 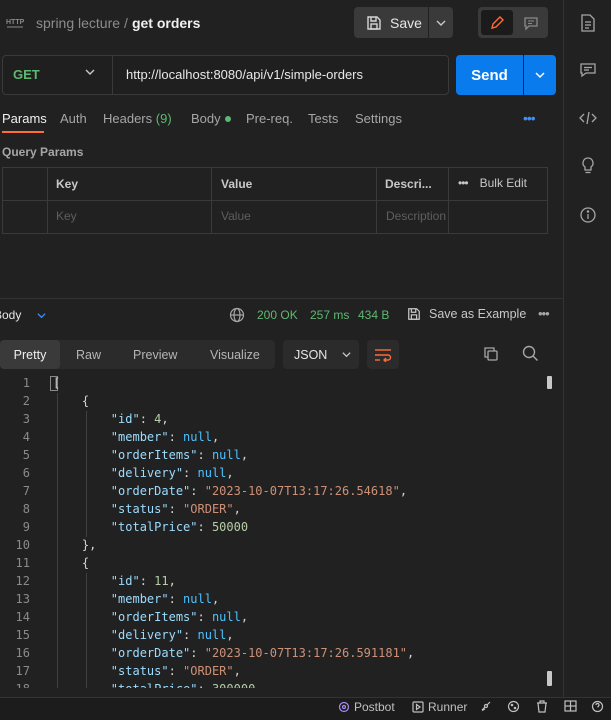 I want to click on cookies-icon, so click(x=513, y=706).